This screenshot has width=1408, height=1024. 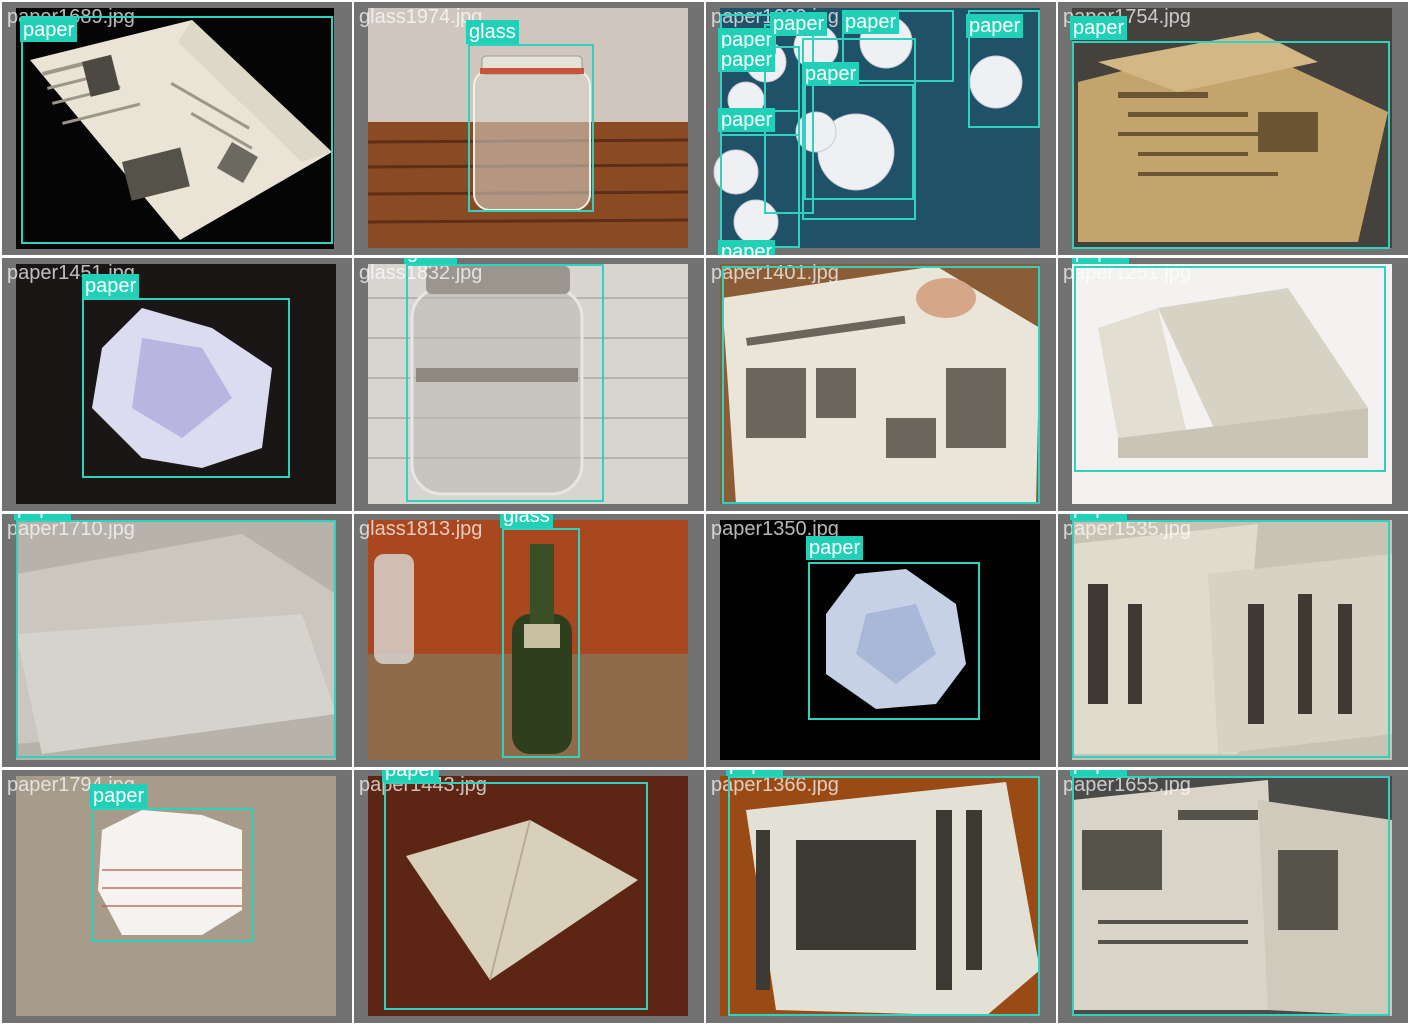 I want to click on tile-paper1794: paper1794.jpg paper, so click(x=177, y=896).